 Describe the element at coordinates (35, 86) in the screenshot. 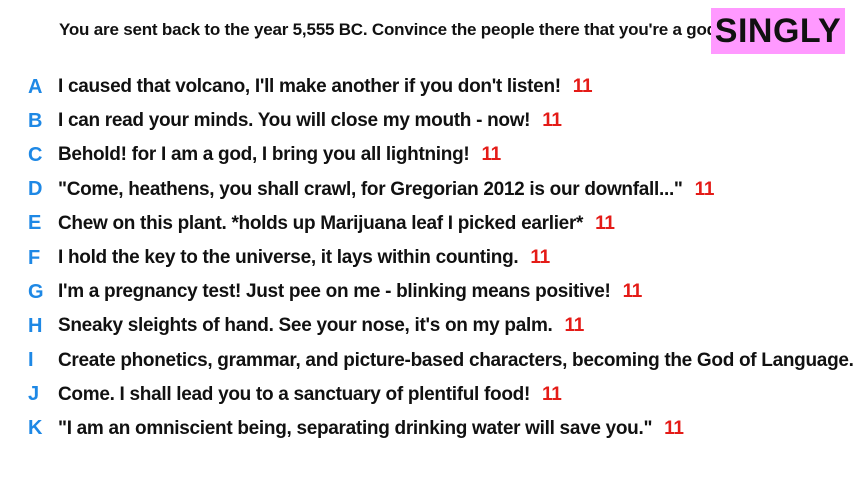

I see `answer-letter: A` at that location.